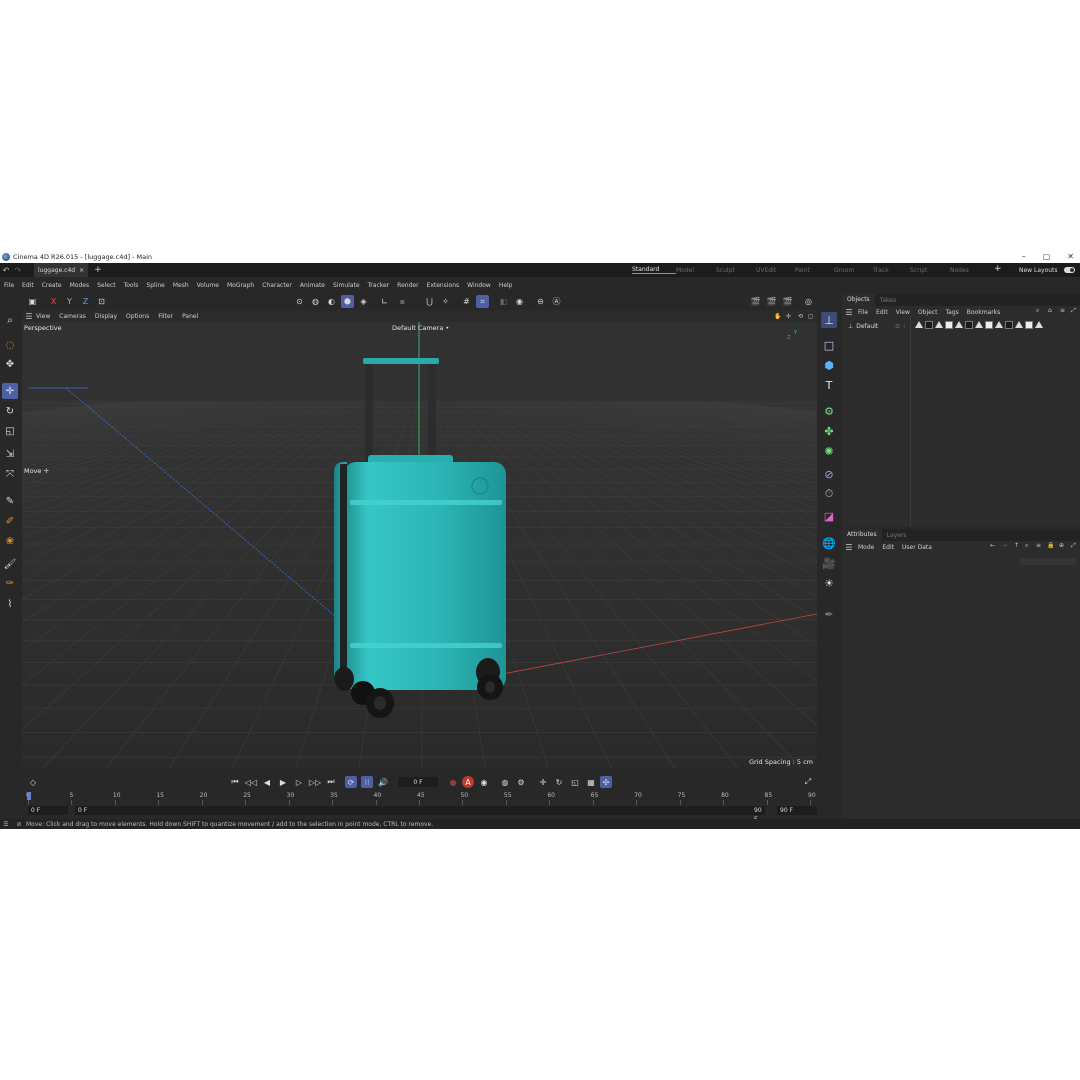  What do you see at coordinates (299, 301) in the screenshot?
I see `points-mode-icon: ⊙` at bounding box center [299, 301].